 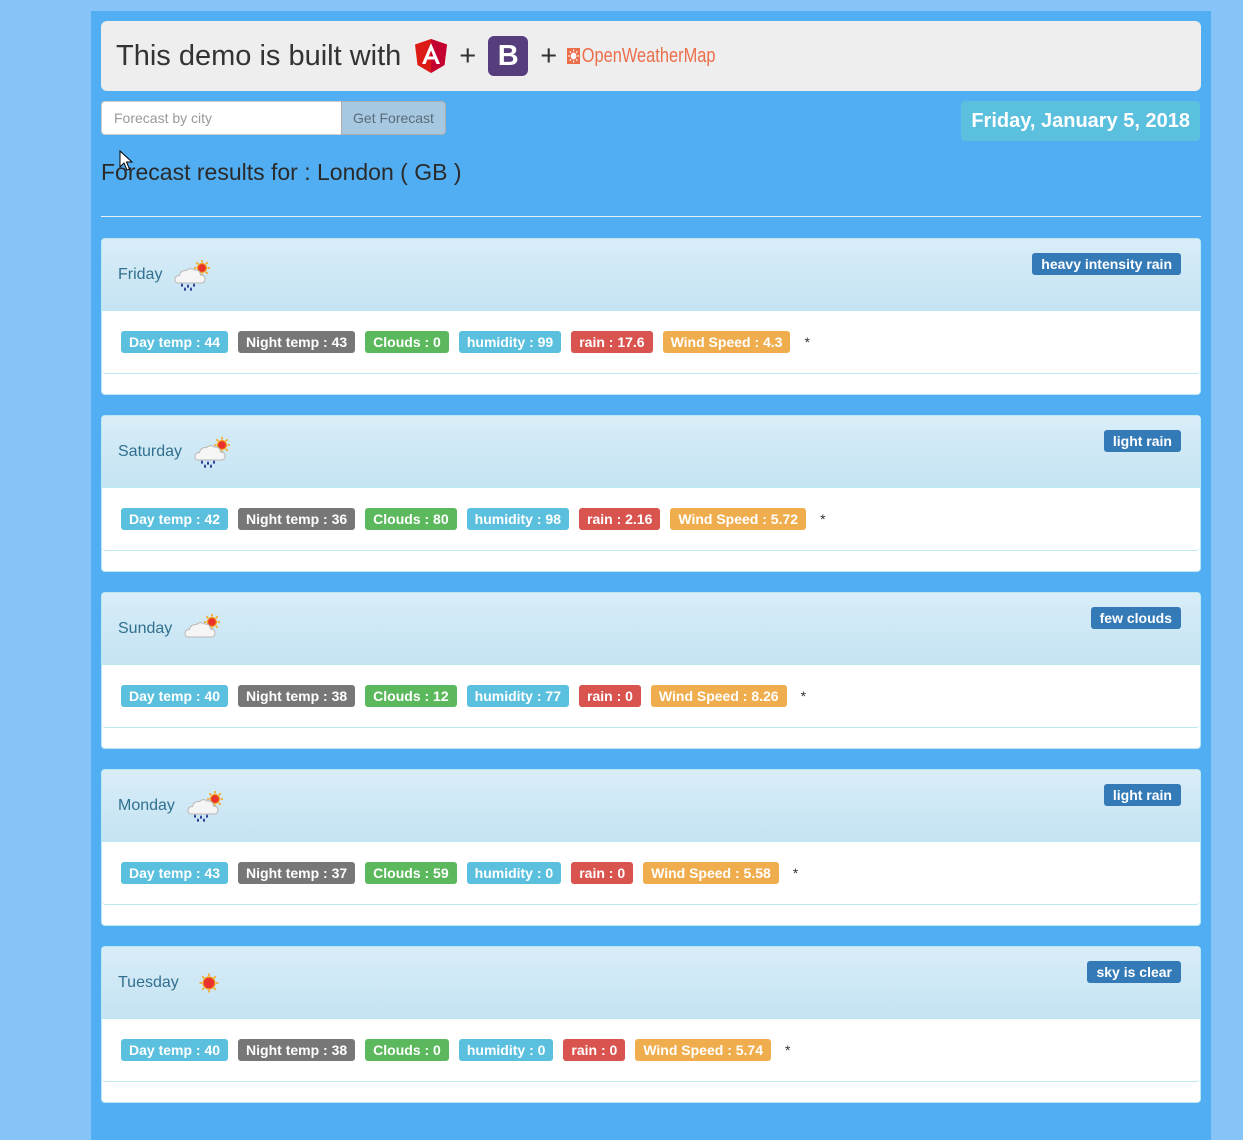 What do you see at coordinates (411, 696) in the screenshot?
I see `clouds-label: Clouds : 12` at bounding box center [411, 696].